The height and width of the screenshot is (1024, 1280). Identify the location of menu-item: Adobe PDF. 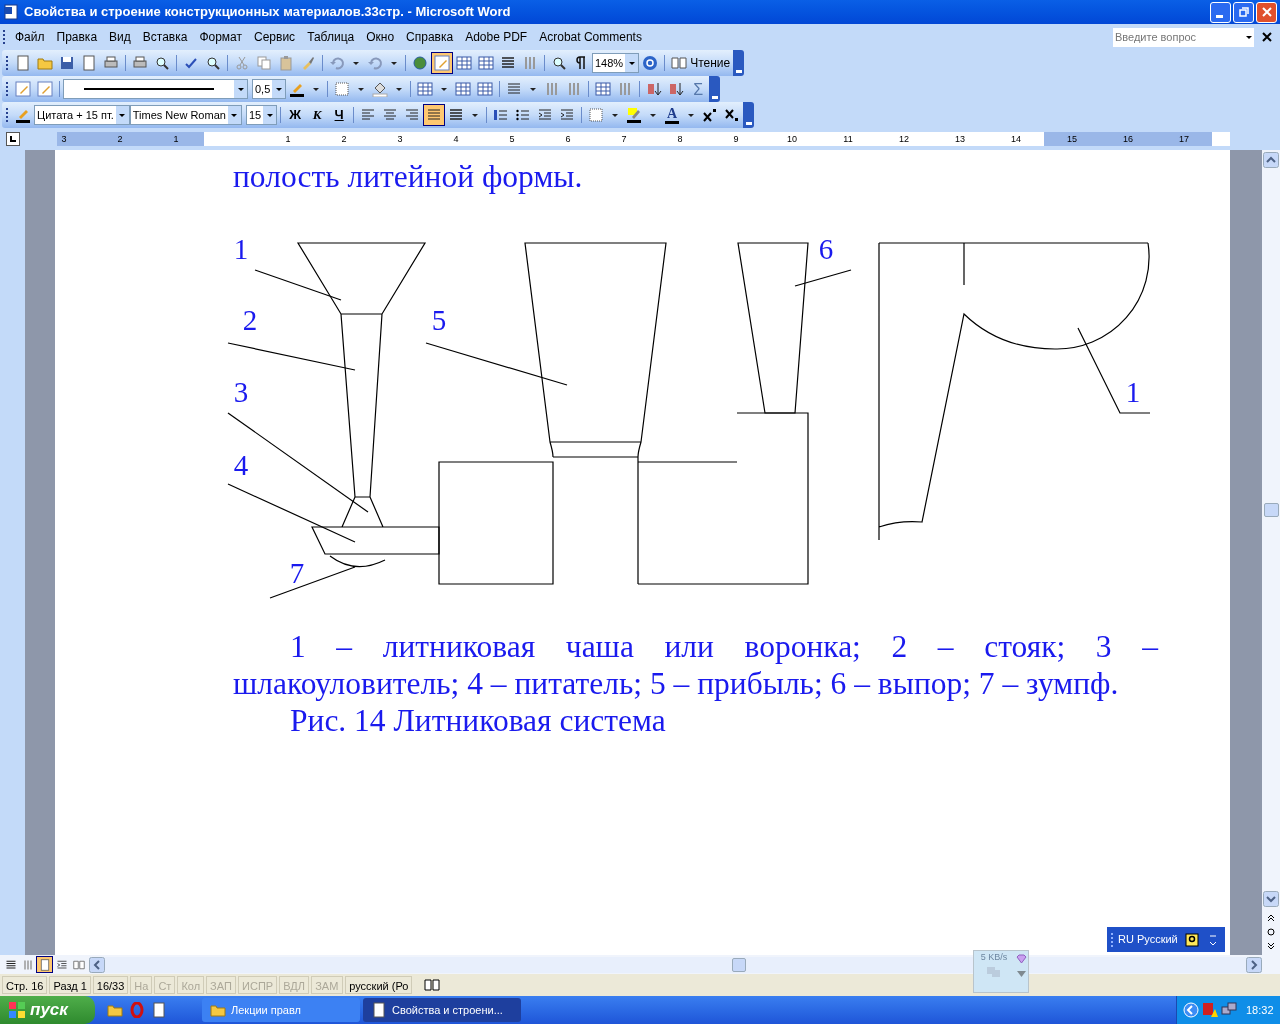
(496, 37).